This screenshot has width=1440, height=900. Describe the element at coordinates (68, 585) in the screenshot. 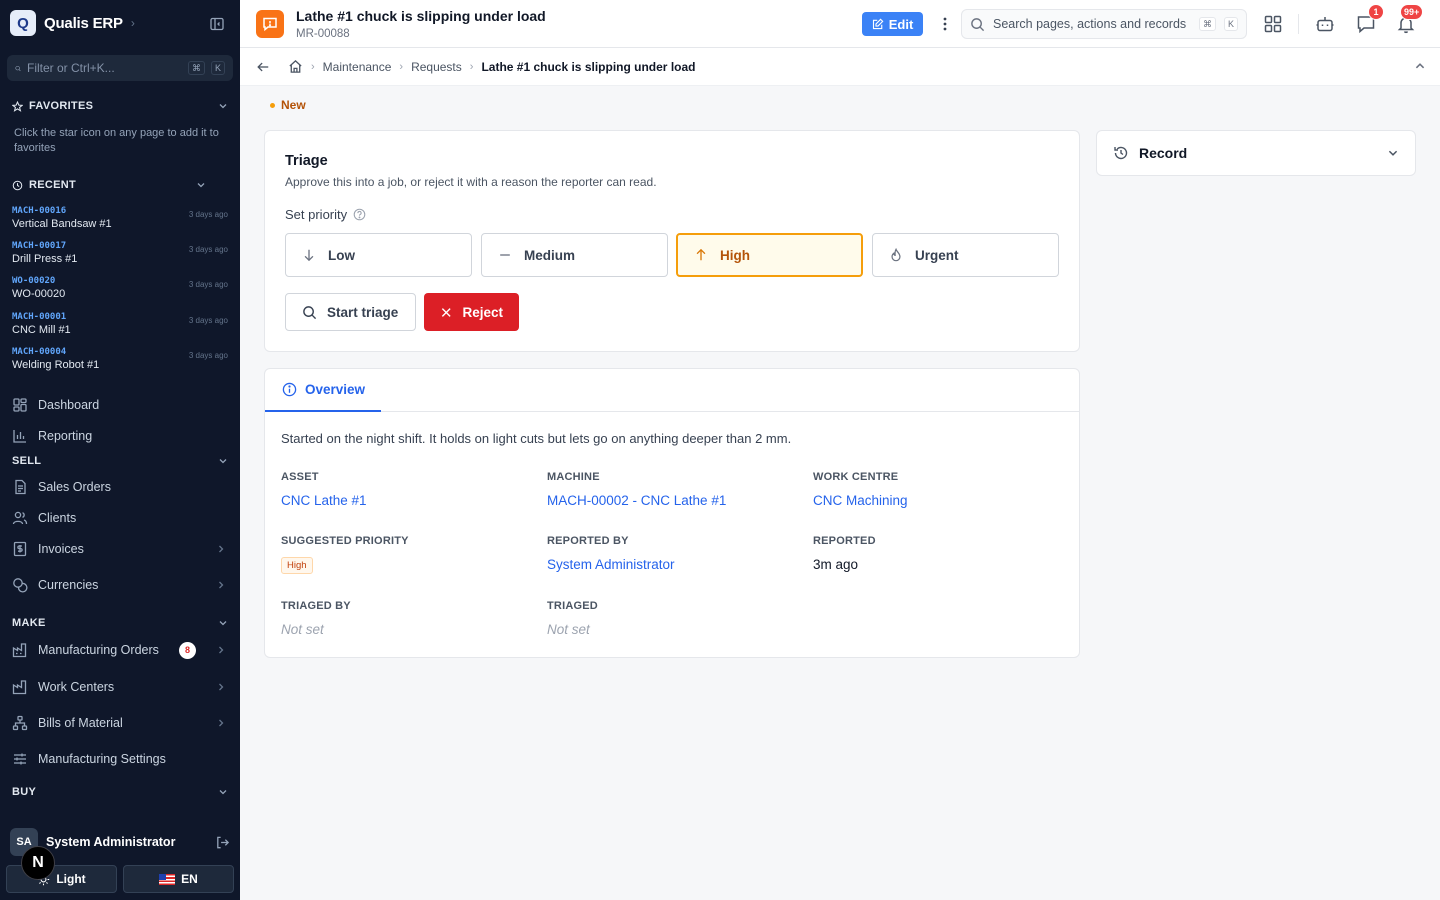

I see `sidebar-item-label: Currencies` at that location.